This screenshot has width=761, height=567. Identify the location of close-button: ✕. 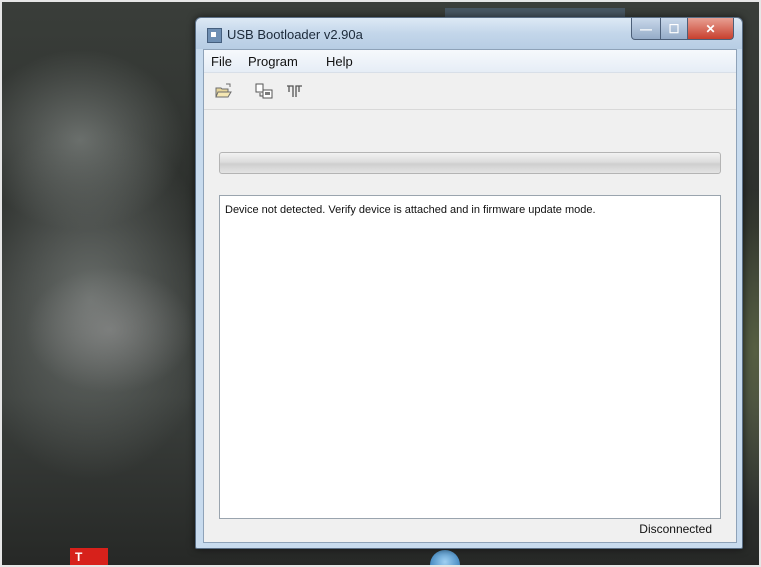
(711, 29).